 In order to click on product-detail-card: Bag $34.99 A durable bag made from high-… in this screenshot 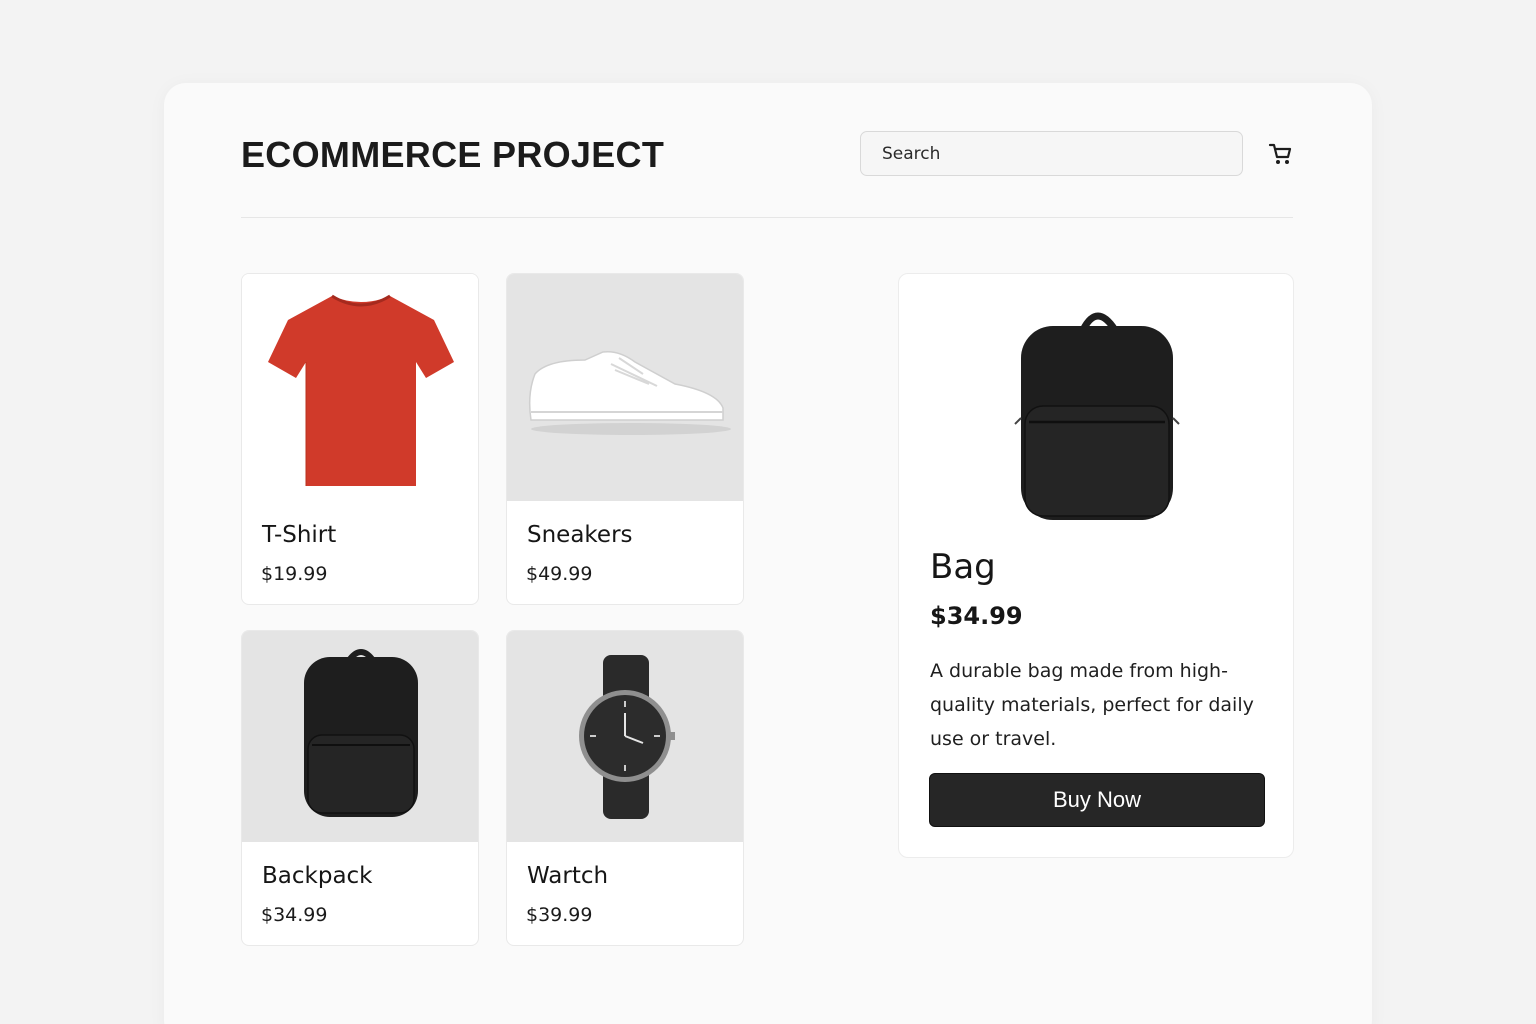, I will do `click(1096, 565)`.